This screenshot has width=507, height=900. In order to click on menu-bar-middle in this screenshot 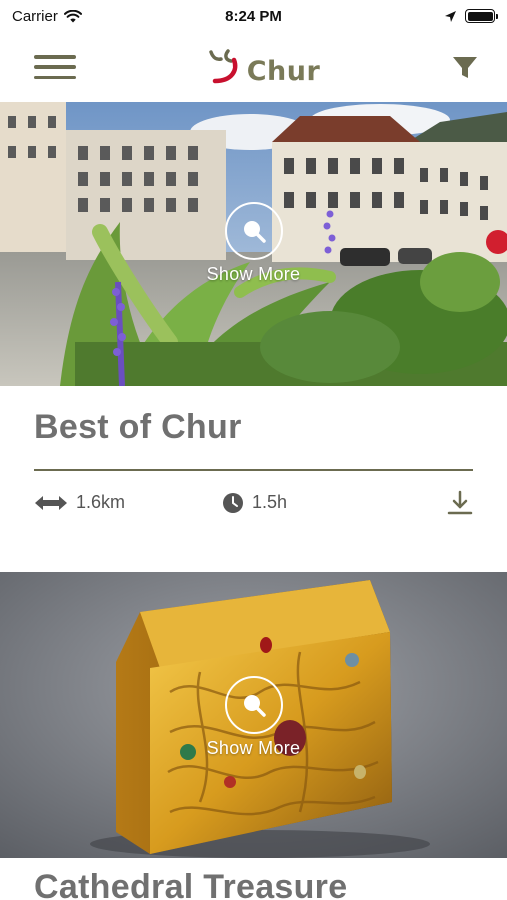, I will do `click(55, 67)`.